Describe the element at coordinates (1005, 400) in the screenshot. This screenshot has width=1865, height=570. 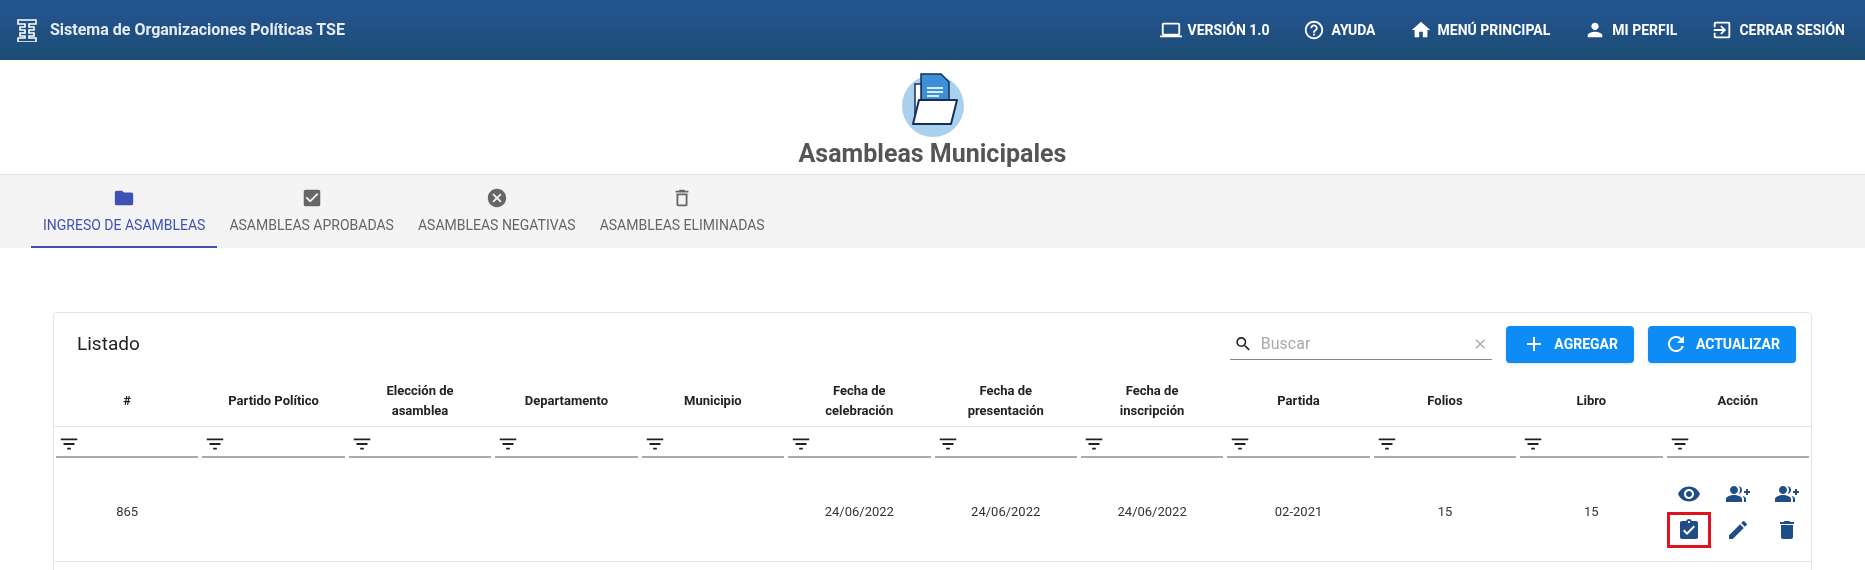
I see `column-header: Fecha de presentación` at that location.